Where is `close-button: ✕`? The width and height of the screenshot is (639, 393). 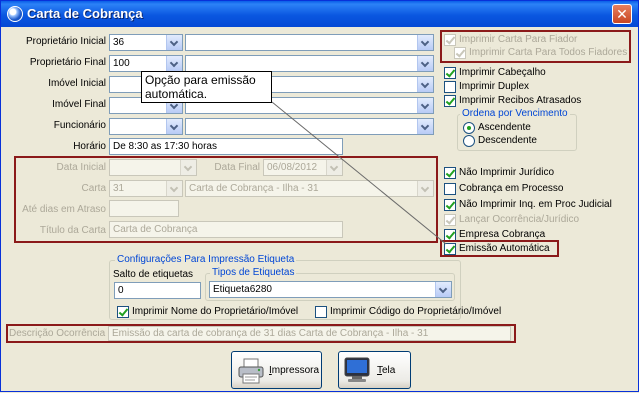 close-button: ✕ is located at coordinates (622, 14).